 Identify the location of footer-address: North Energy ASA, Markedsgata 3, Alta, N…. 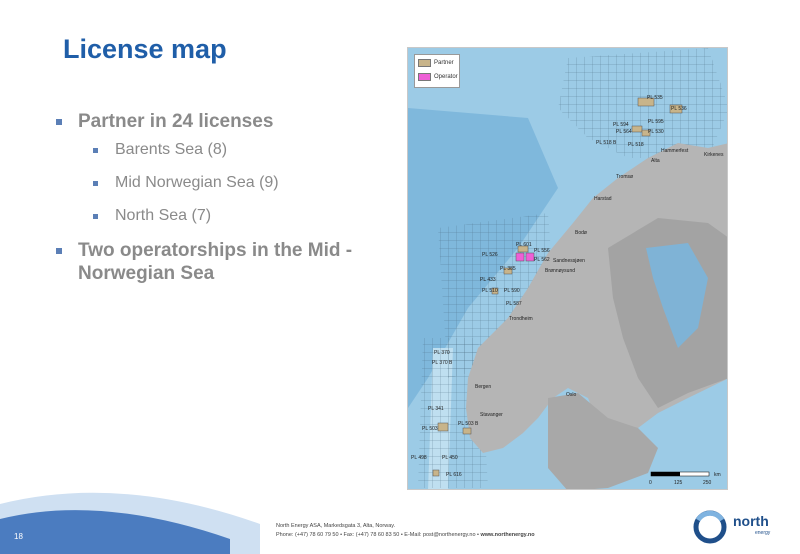
(336, 526).